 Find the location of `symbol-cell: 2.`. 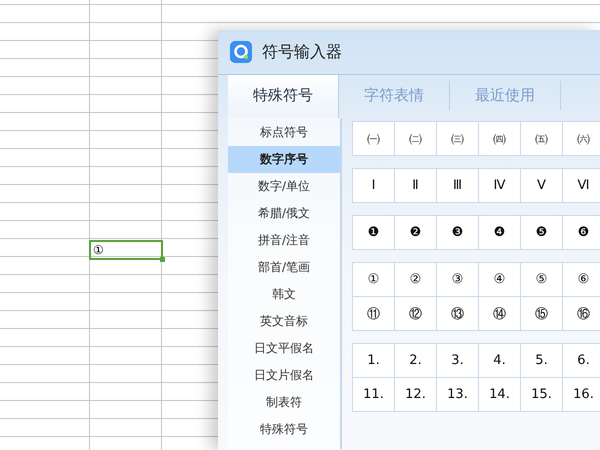

symbol-cell: 2. is located at coordinates (416, 361).